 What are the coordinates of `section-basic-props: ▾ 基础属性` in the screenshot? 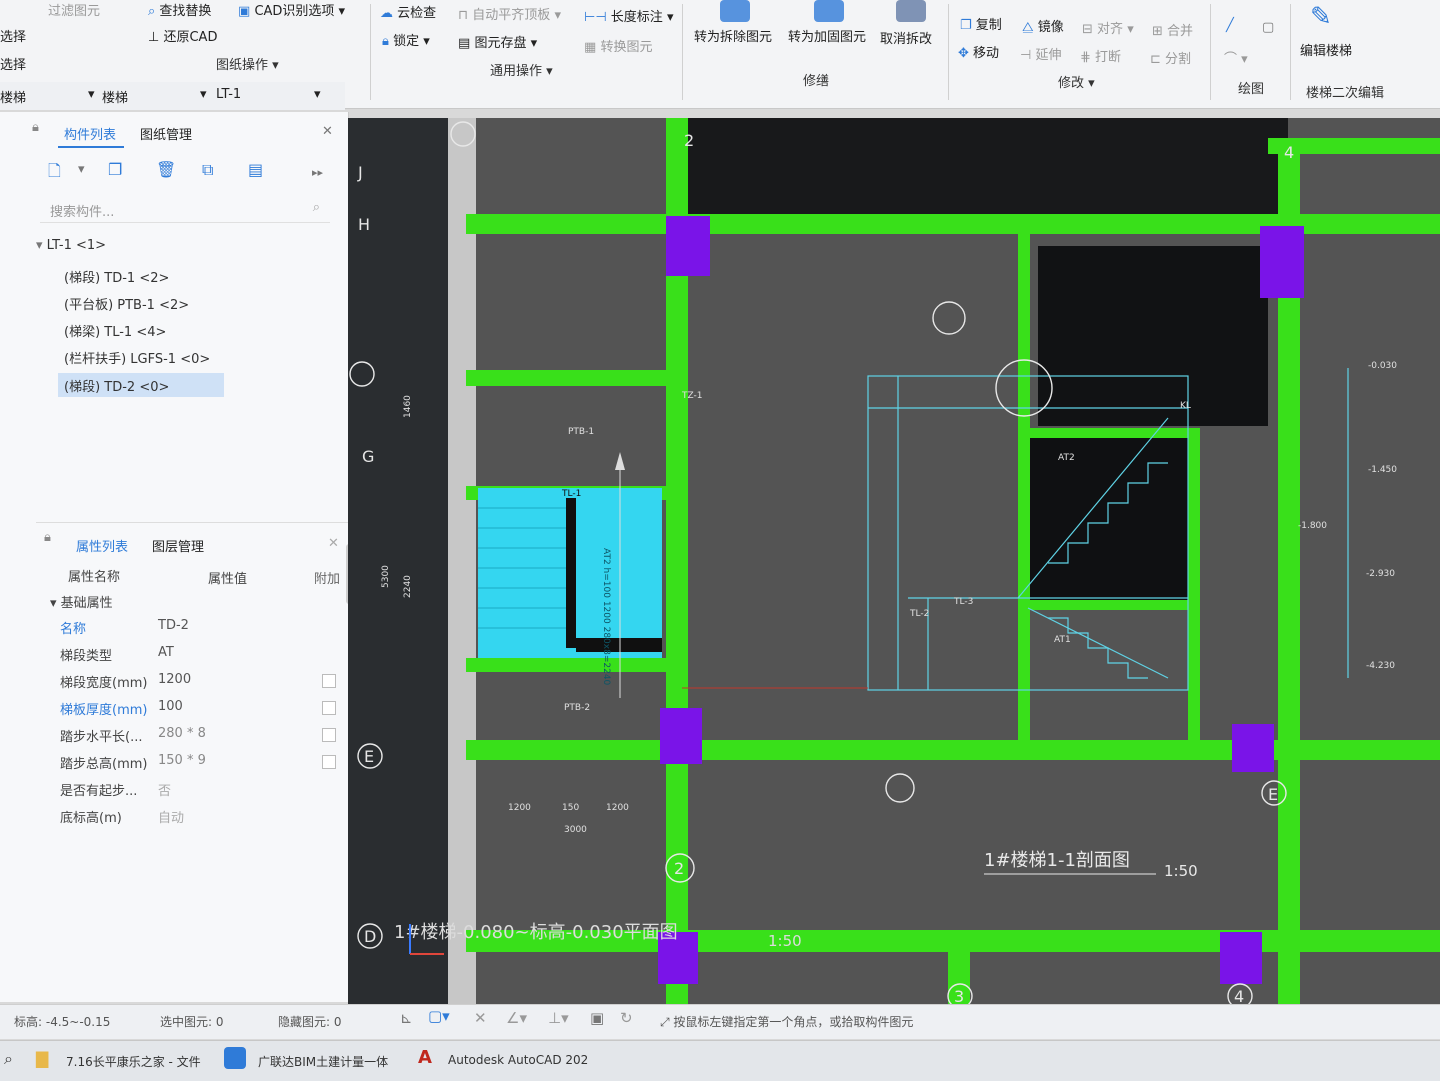 It's located at (81, 601).